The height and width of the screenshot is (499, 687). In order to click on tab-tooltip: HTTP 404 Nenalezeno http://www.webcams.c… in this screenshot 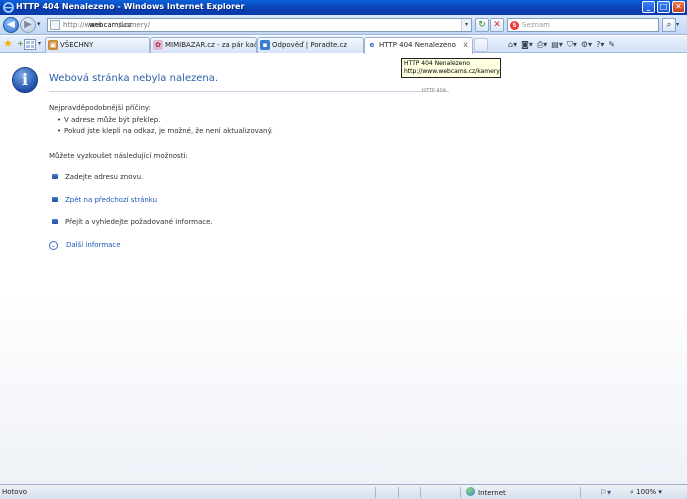, I will do `click(451, 68)`.